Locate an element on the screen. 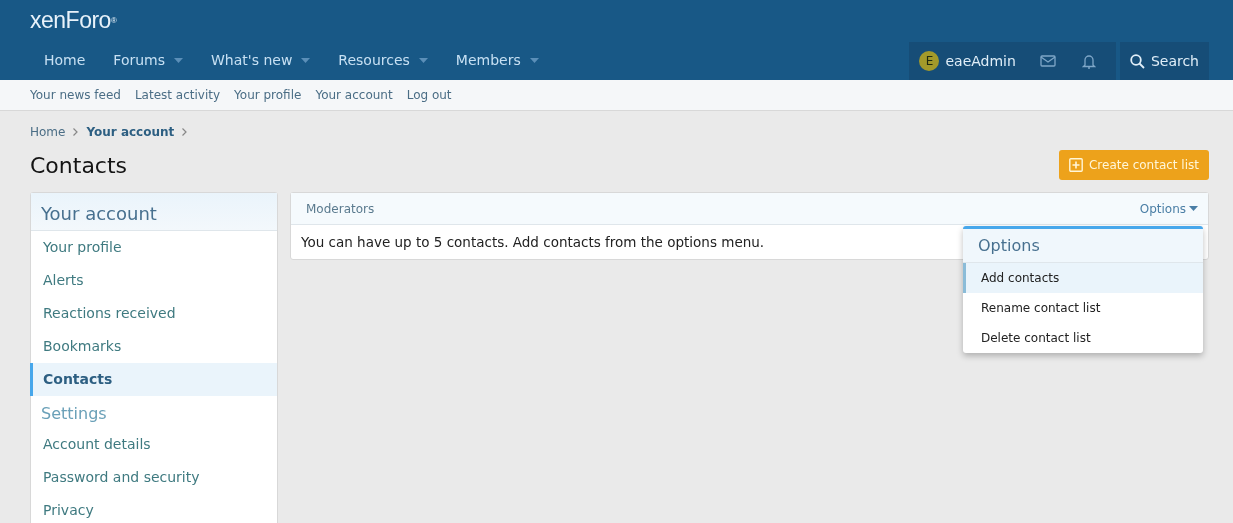 The height and width of the screenshot is (523, 1233). sidebar-item: Password and security is located at coordinates (153, 477).